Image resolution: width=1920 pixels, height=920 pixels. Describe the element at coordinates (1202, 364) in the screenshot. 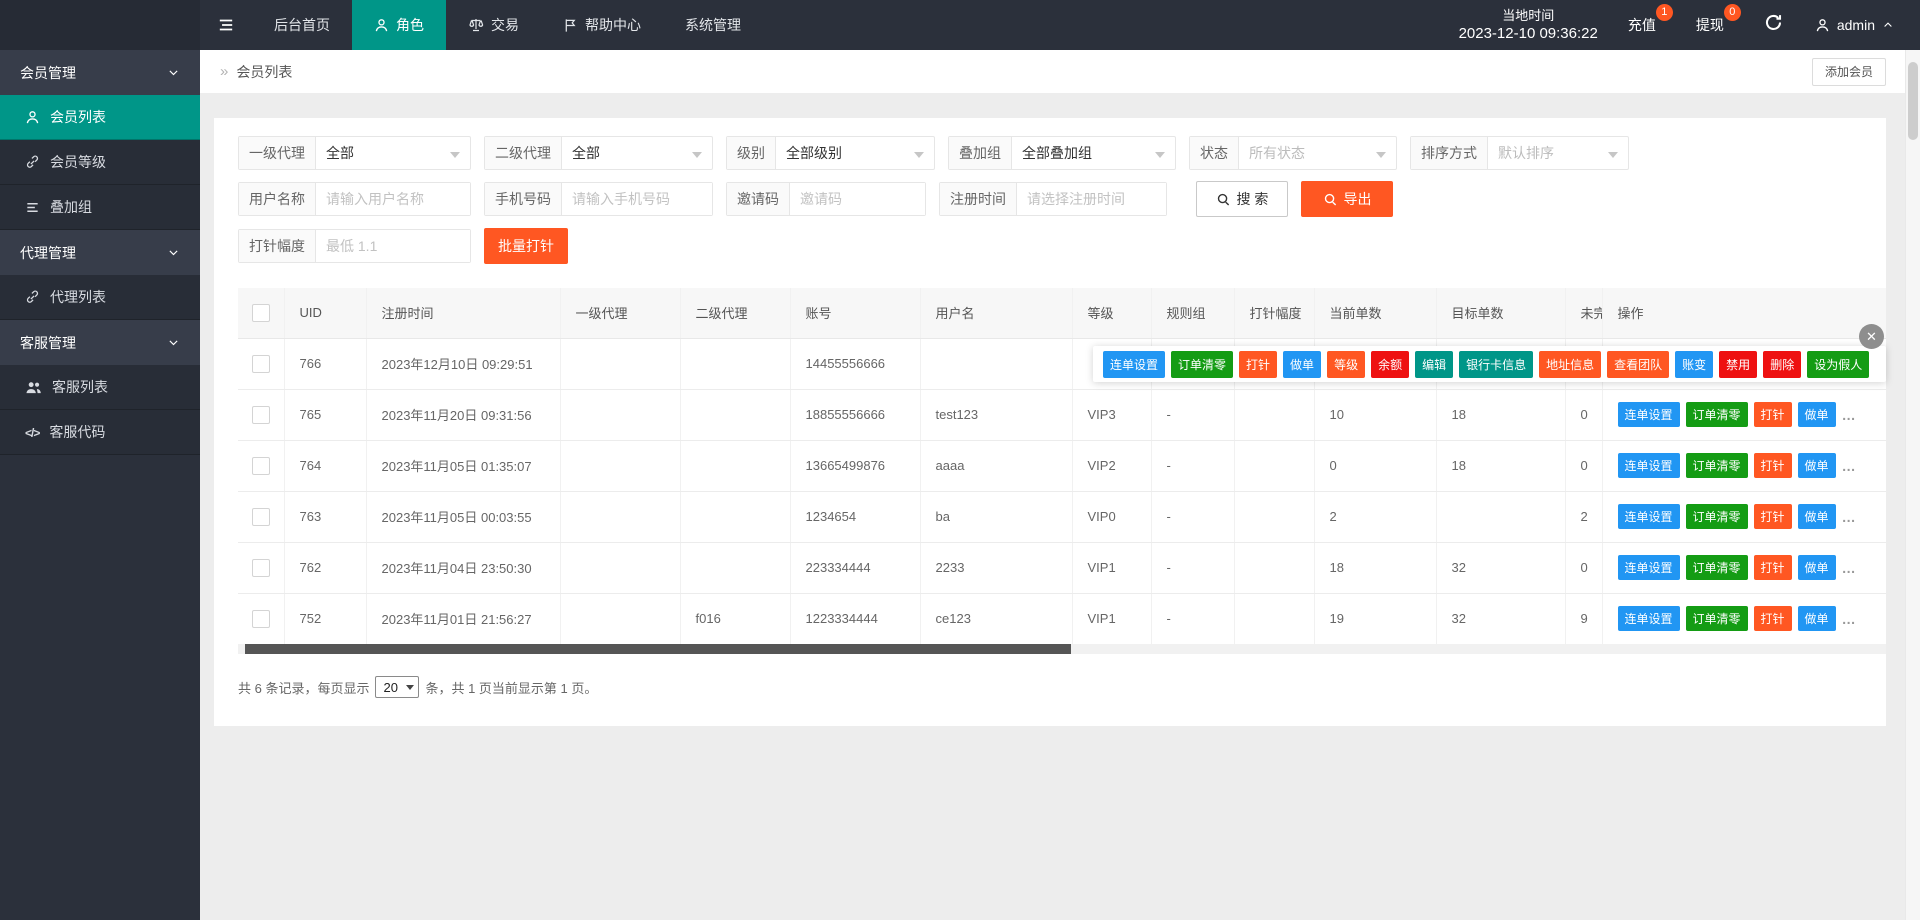

I see `popup-action-1-button: 订单清零` at that location.